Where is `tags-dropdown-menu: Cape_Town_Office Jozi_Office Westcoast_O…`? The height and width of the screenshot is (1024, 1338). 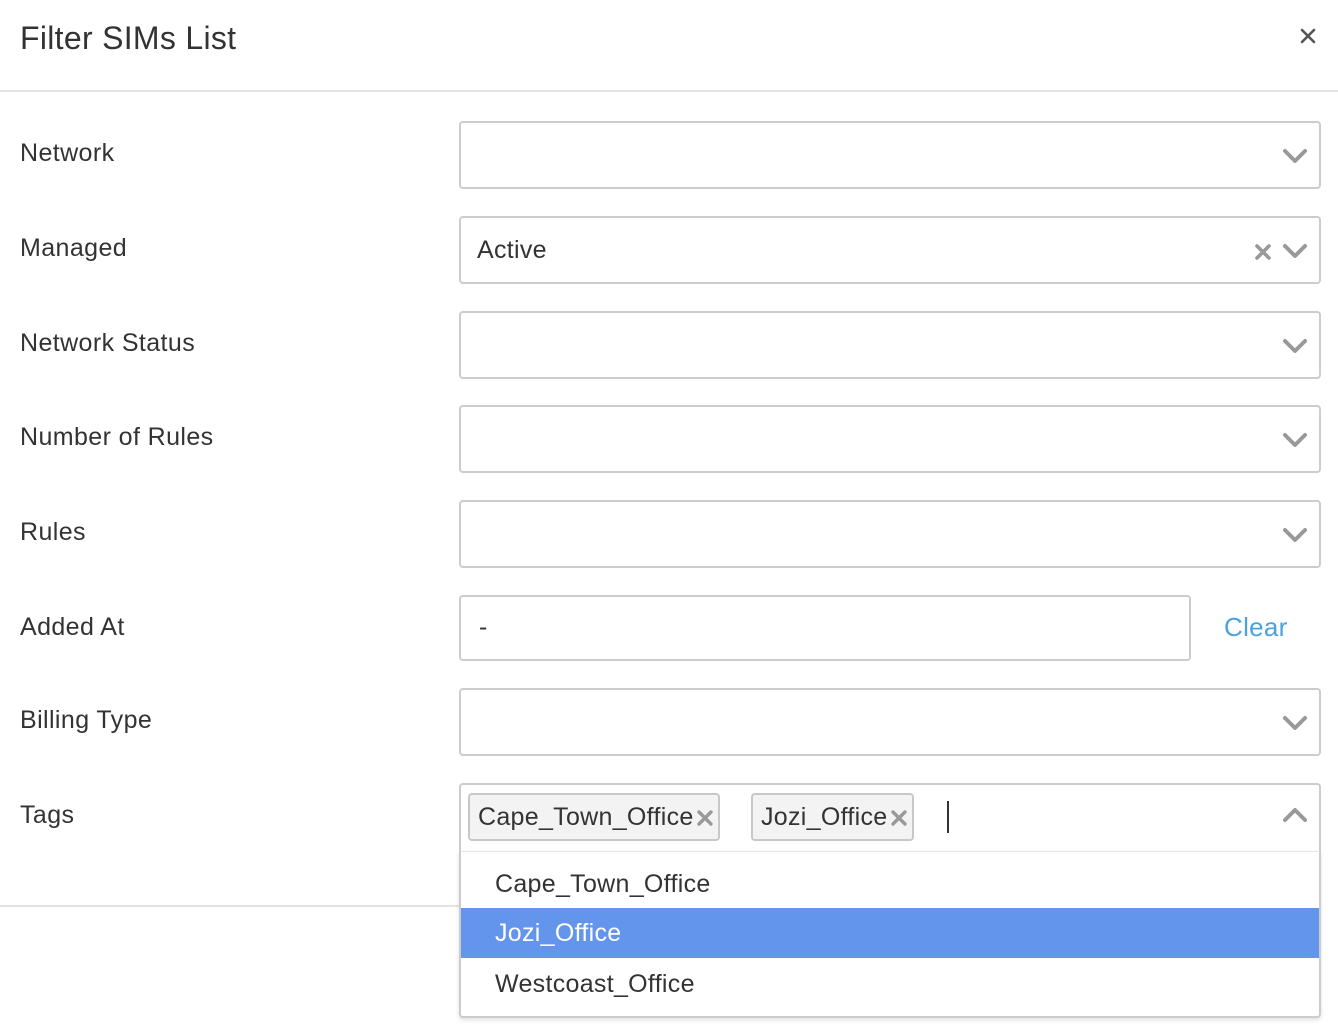 tags-dropdown-menu: Cape_Town_Office Jozi_Office Westcoast_O… is located at coordinates (890, 934).